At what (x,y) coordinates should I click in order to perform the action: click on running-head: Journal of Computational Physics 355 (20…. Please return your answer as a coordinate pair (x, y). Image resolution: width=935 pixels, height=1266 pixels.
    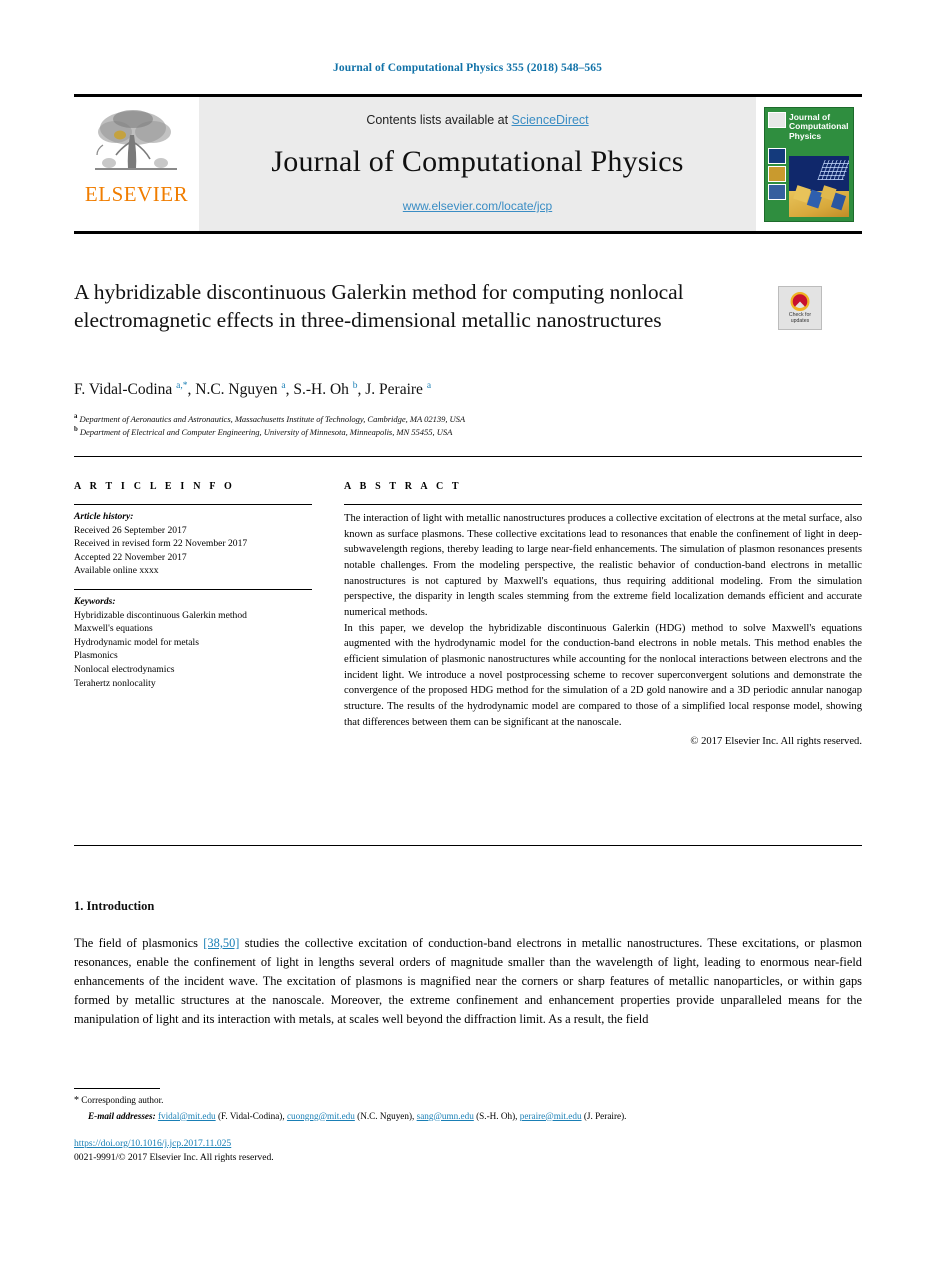
    Looking at the image, I should click on (467, 68).